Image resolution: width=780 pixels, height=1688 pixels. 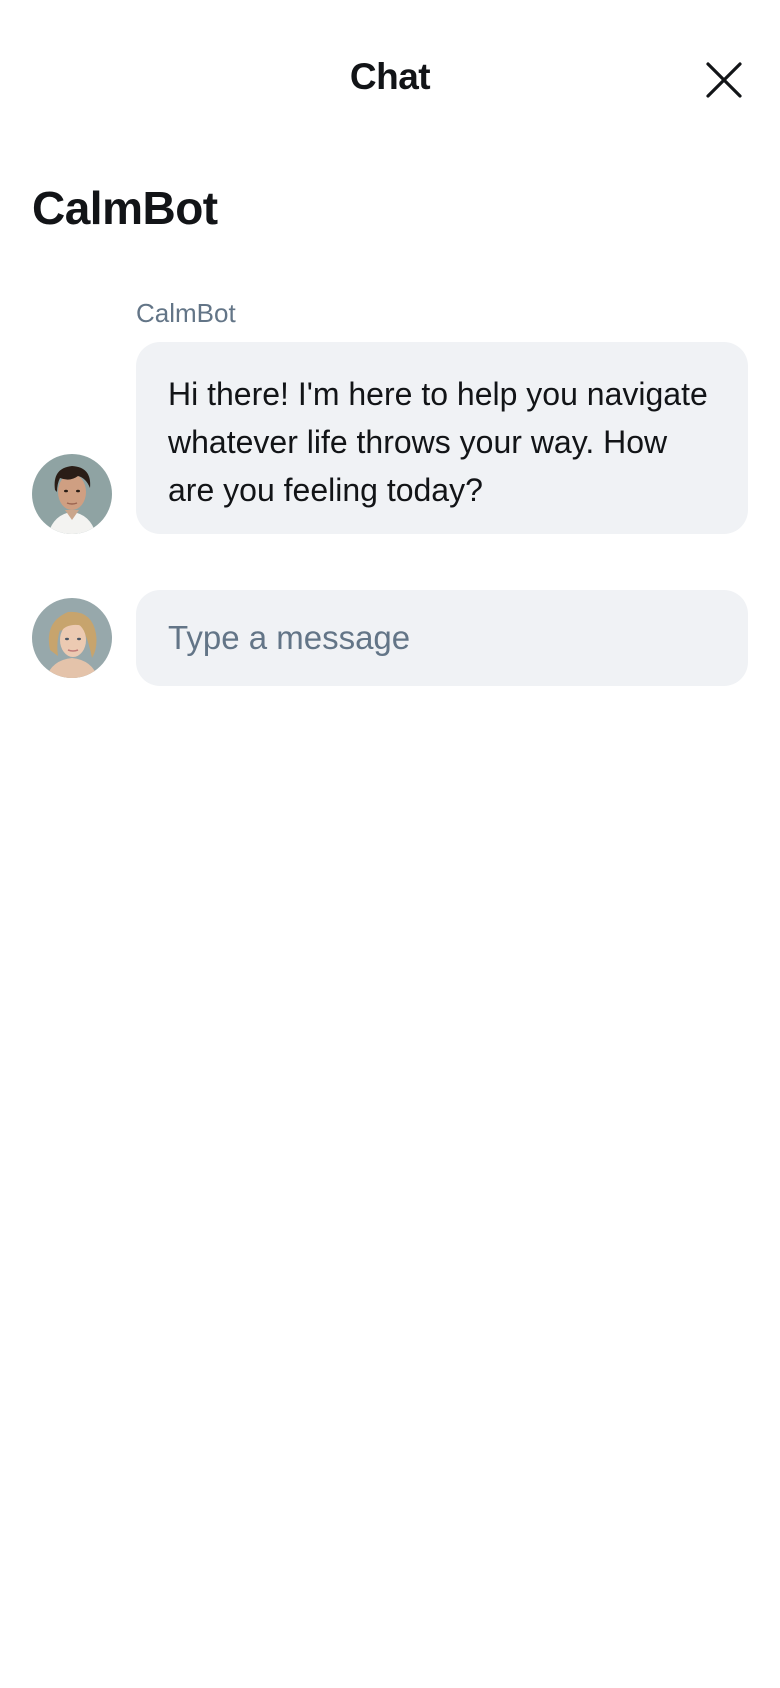 What do you see at coordinates (390, 76) in the screenshot?
I see `page-title: Chat` at bounding box center [390, 76].